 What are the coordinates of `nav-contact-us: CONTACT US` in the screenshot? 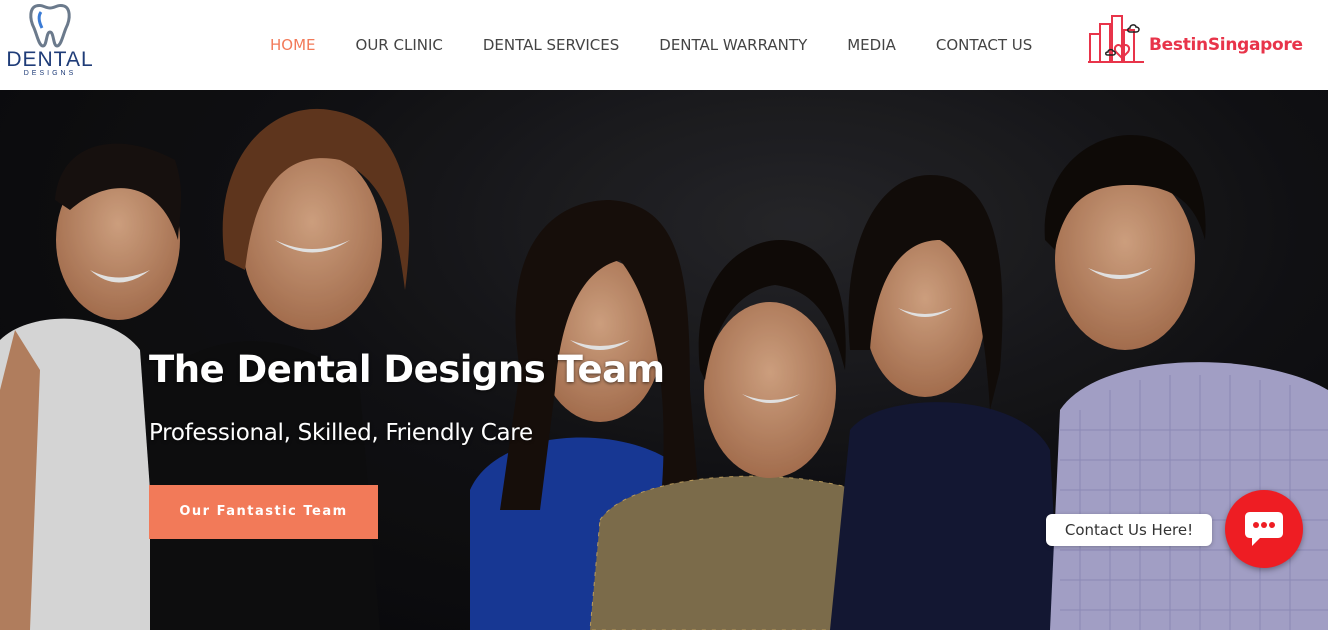 It's located at (984, 45).